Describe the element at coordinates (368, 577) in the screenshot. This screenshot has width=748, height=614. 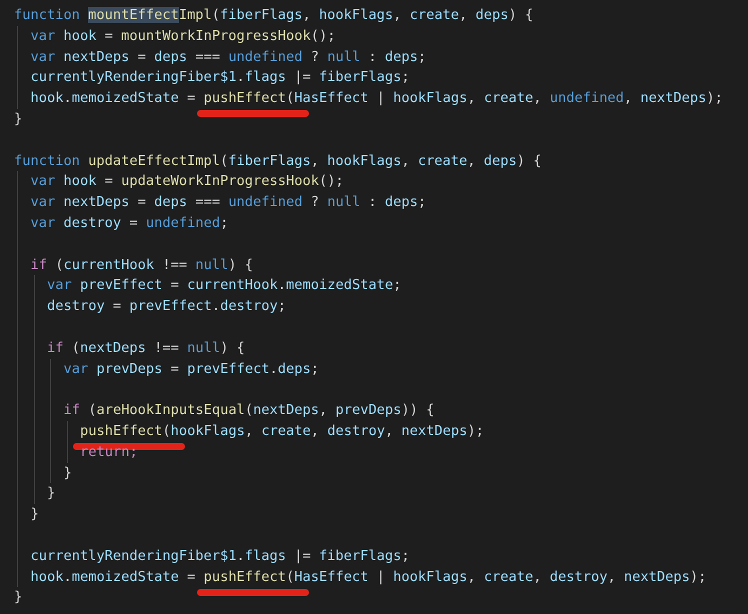
I see `code-line: hook.memoizedState = pushEffect(HasEffect | hookFlags, create, destroy, nextDeps);` at that location.